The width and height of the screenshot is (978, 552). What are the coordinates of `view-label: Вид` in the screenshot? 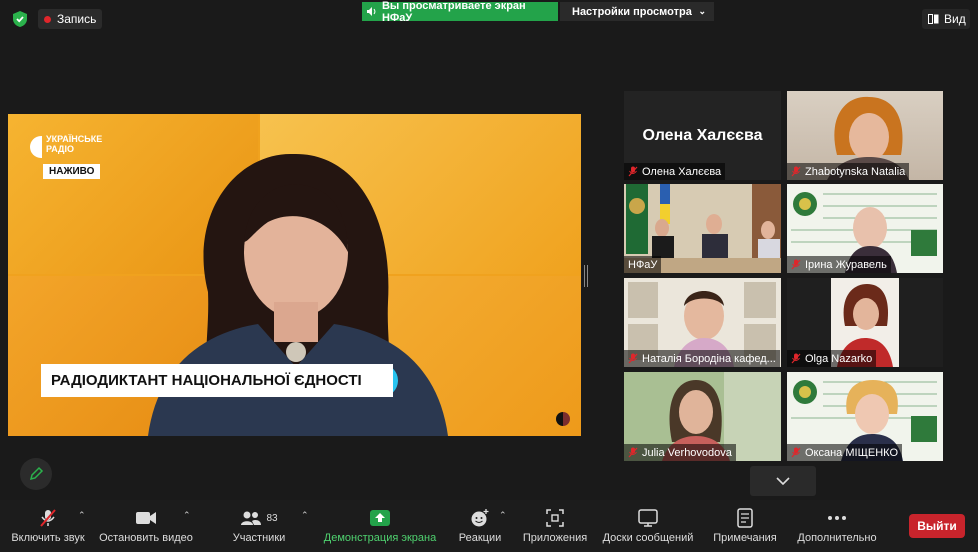 It's located at (955, 19).